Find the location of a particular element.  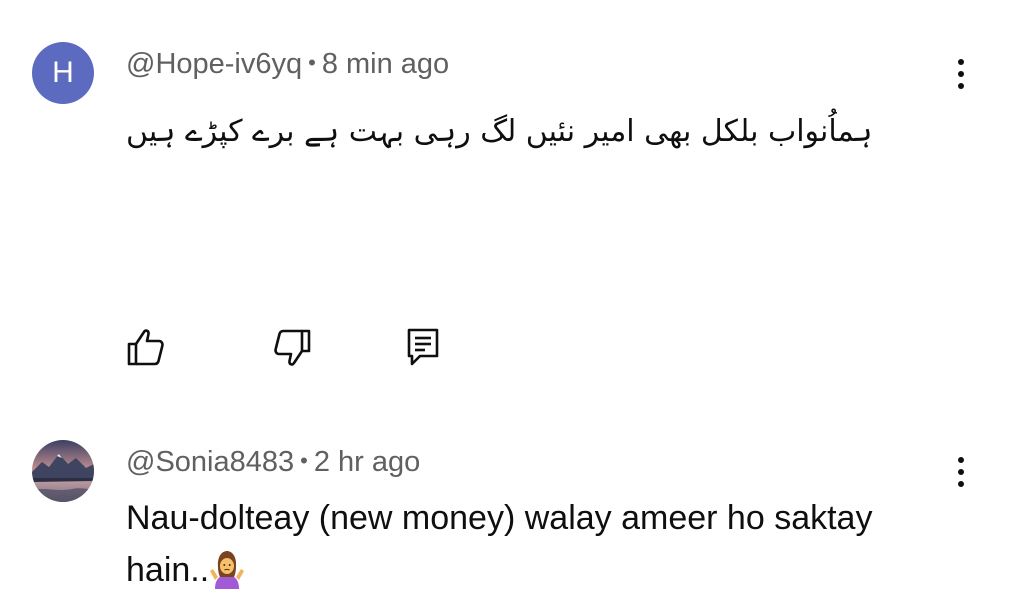

reply-icon is located at coordinates (423, 347).